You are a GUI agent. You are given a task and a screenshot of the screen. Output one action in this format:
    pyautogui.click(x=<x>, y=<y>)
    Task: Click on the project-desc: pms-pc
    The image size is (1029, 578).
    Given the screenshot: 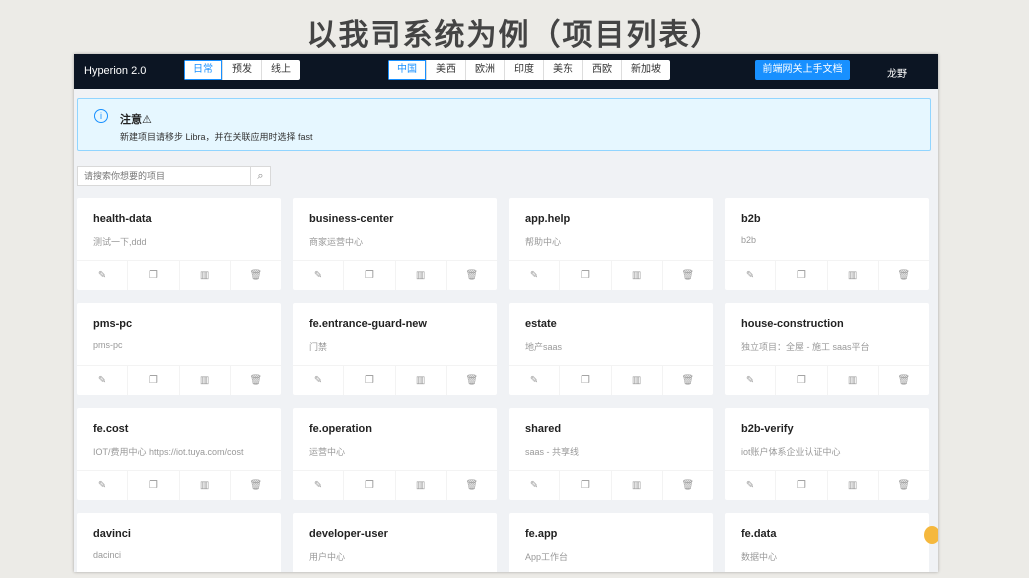 What is the action you would take?
    pyautogui.click(x=108, y=345)
    